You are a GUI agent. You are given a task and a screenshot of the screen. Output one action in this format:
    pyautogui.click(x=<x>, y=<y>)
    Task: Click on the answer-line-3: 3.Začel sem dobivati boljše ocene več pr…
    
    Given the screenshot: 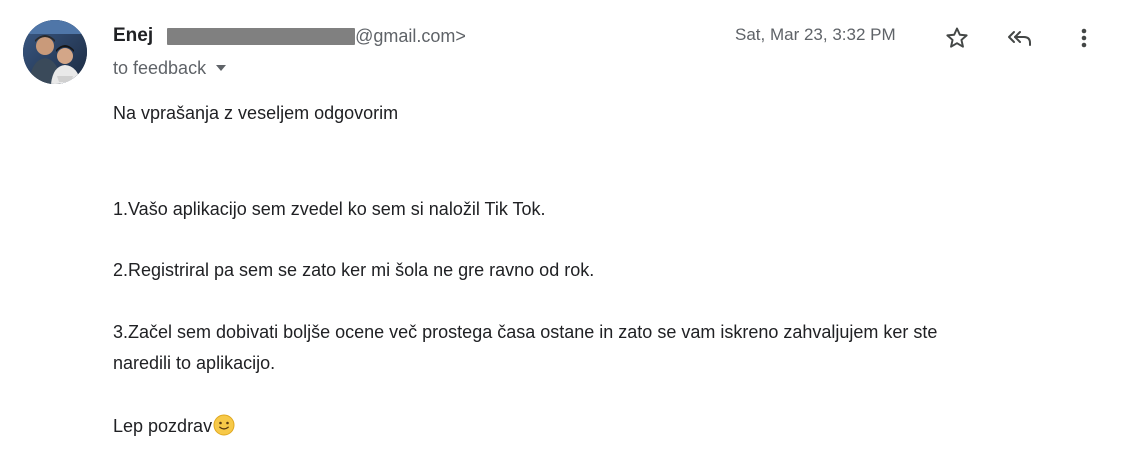 What is the action you would take?
    pyautogui.click(x=525, y=332)
    